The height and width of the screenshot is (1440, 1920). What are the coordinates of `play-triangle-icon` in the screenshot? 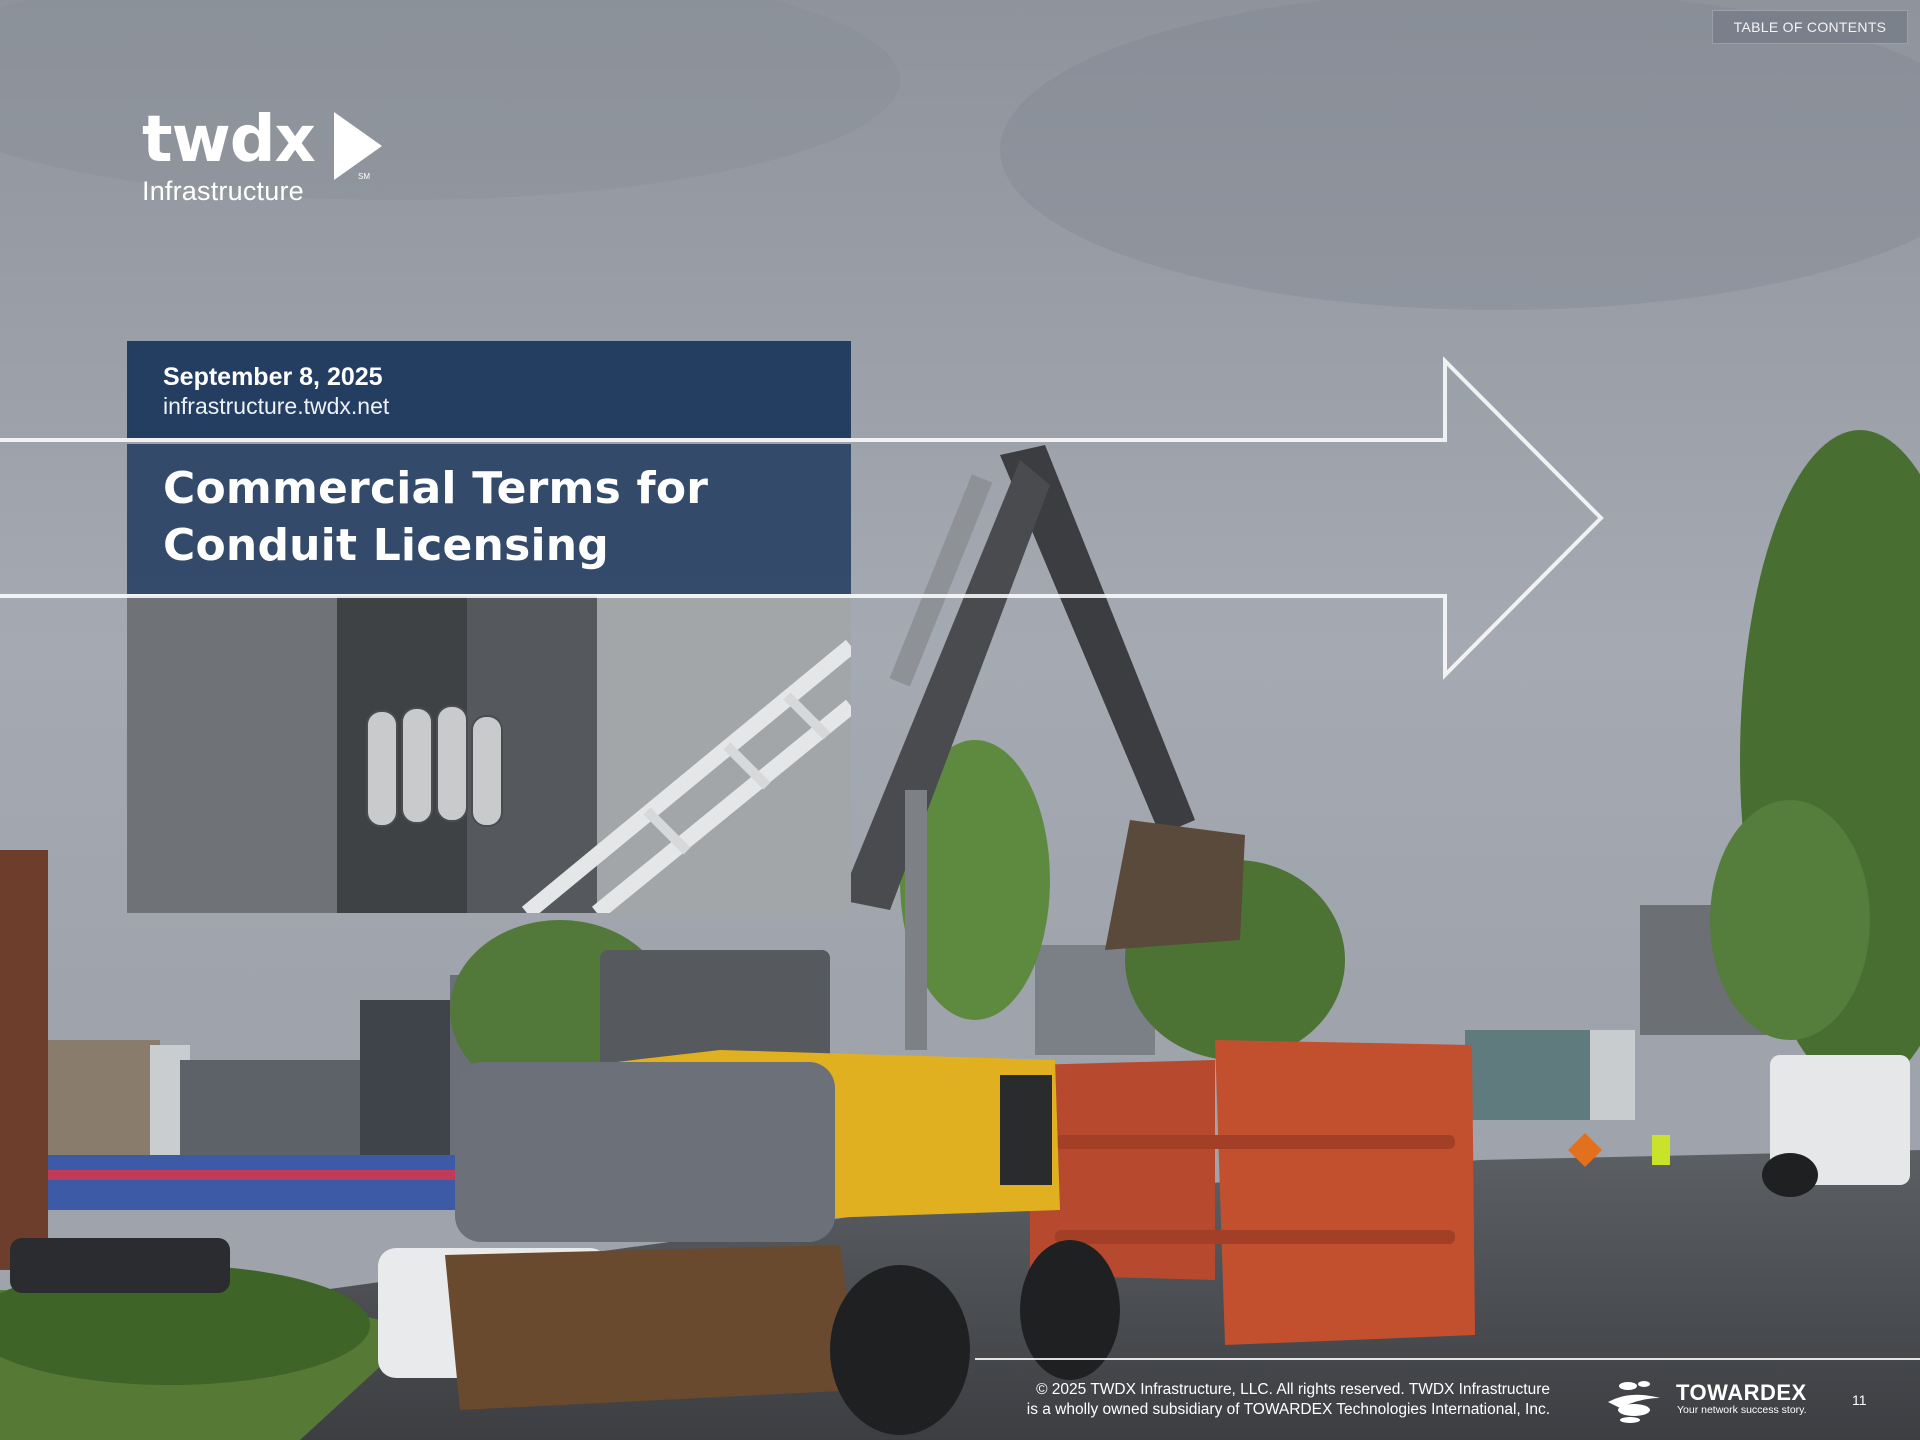 It's located at (358, 146).